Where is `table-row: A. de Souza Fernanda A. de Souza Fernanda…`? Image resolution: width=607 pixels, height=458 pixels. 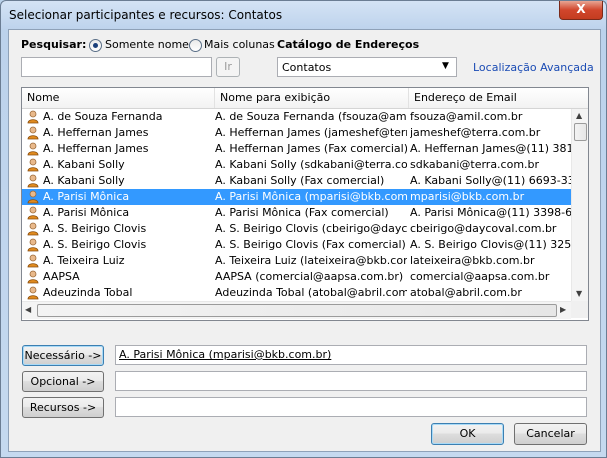 table-row: A. de Souza Fernanda A. de Souza Fernanda… is located at coordinates (296, 117).